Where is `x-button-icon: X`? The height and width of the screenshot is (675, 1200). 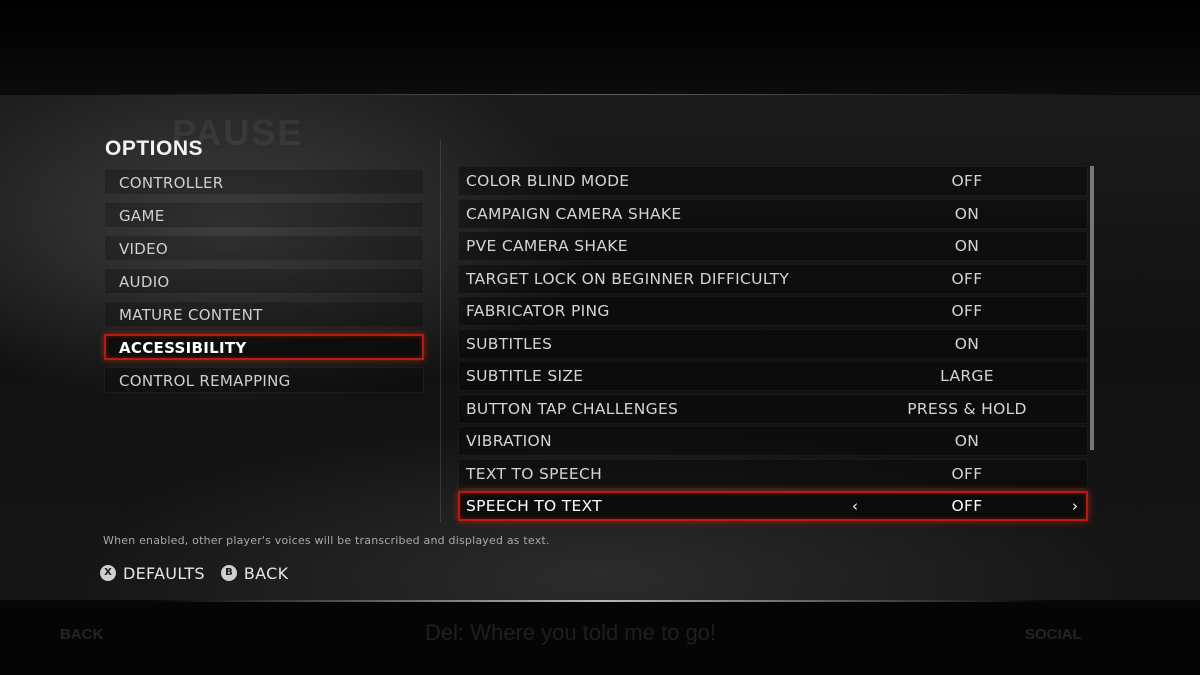 x-button-icon: X is located at coordinates (108, 573).